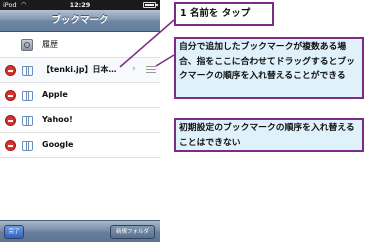 Image resolution: width=368 pixels, height=242 pixels. Describe the element at coordinates (27, 45) in the screenshot. I see `history-folder-icon` at that location.